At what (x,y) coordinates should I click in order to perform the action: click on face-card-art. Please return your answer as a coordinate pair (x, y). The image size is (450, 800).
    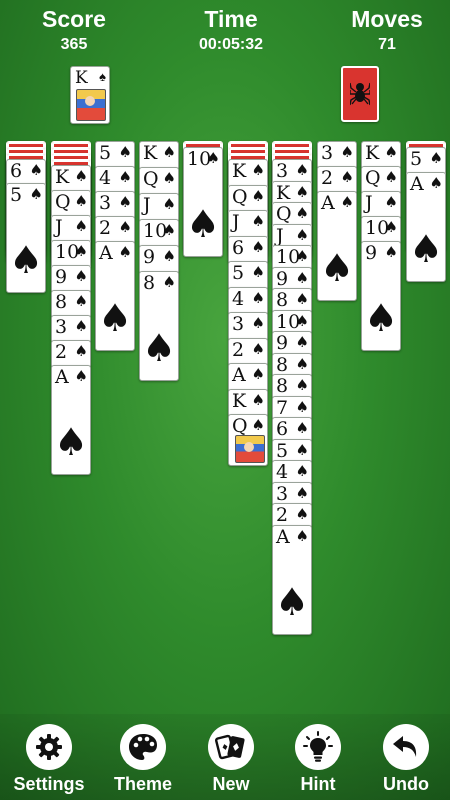
    Looking at the image, I should click on (250, 449).